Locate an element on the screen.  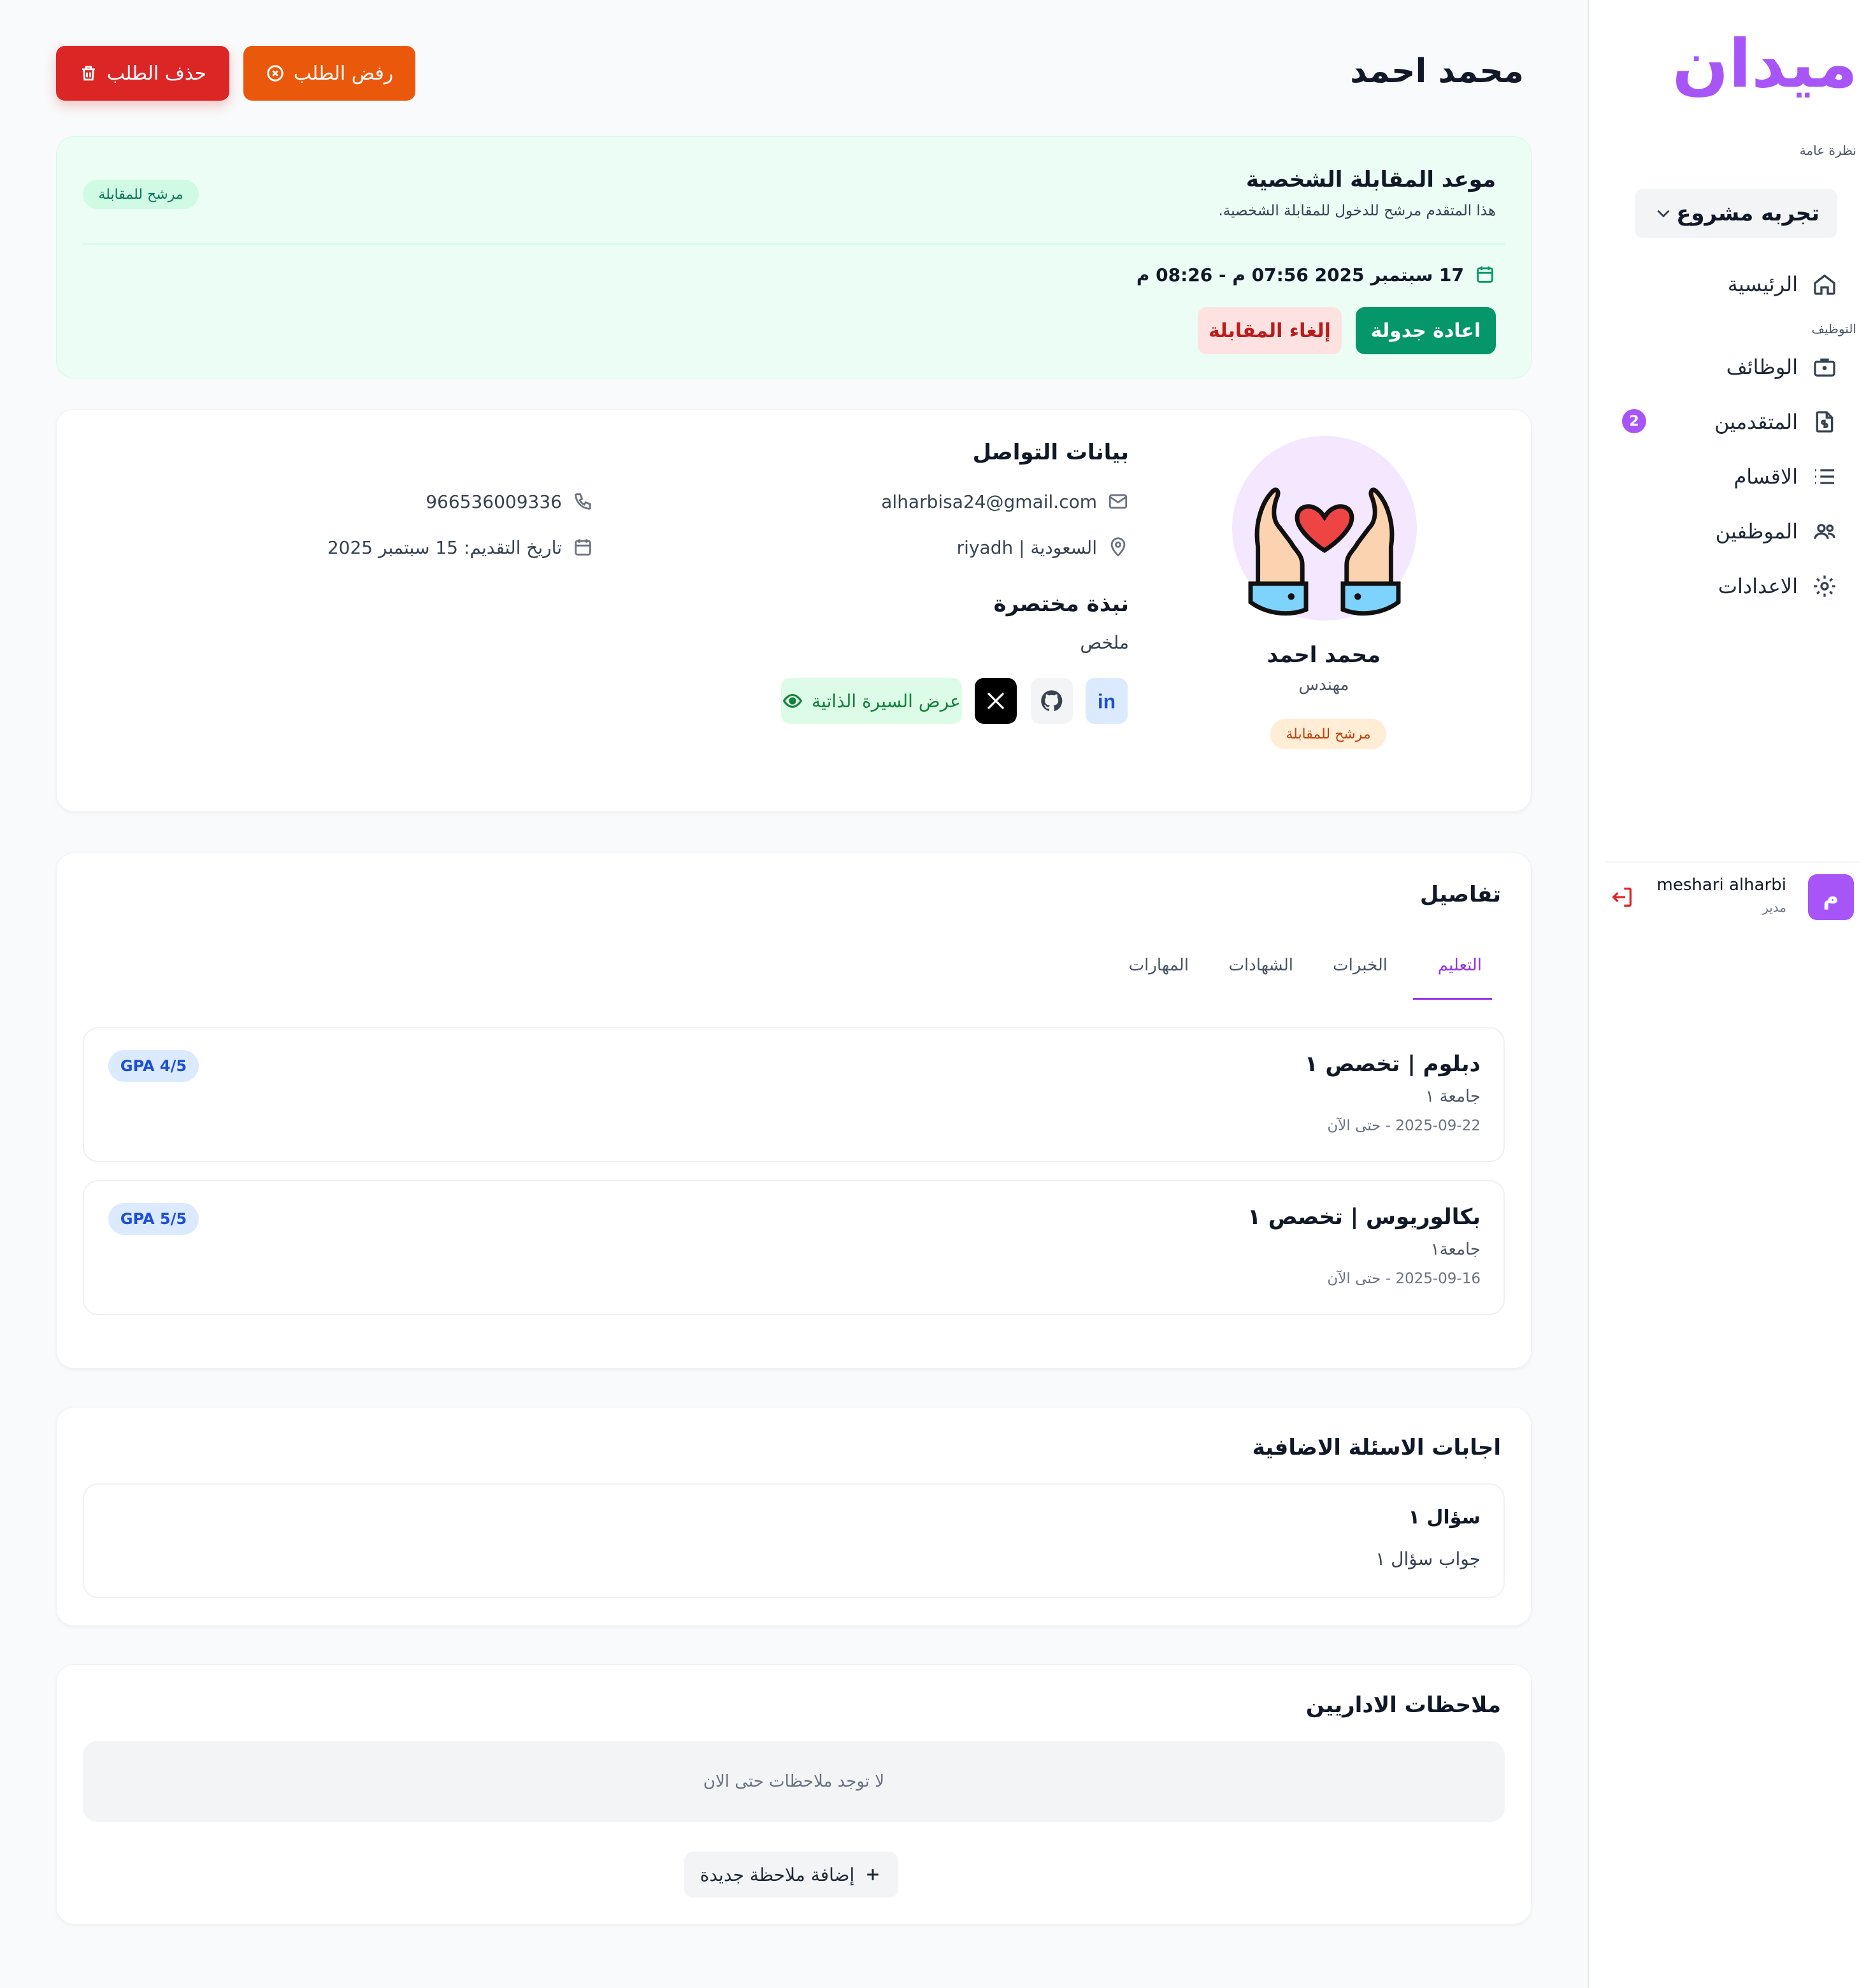
page-title: محمد احمد is located at coordinates (1437, 71).